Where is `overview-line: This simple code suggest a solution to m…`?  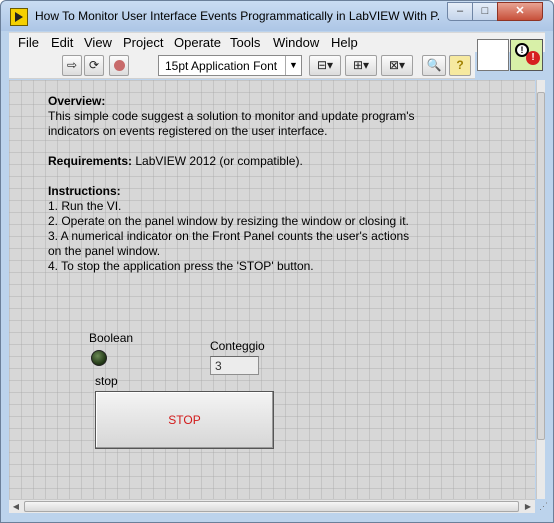
overview-line: This simple code suggest a solution to m… is located at coordinates (231, 116).